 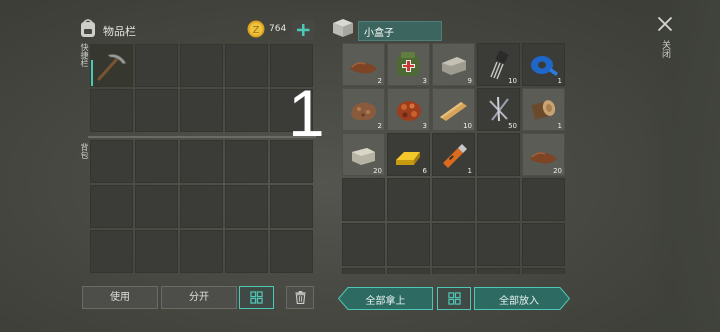 What do you see at coordinates (498, 109) in the screenshot?
I see `container-slot-nails: 50` at bounding box center [498, 109].